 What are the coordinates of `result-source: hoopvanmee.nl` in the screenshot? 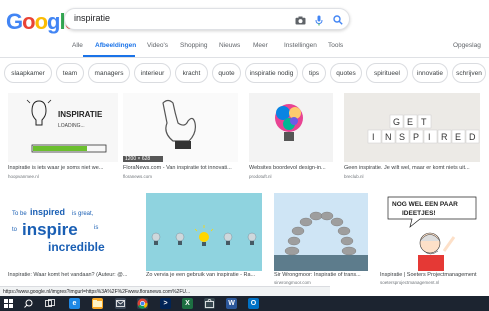 It's located at (23, 176).